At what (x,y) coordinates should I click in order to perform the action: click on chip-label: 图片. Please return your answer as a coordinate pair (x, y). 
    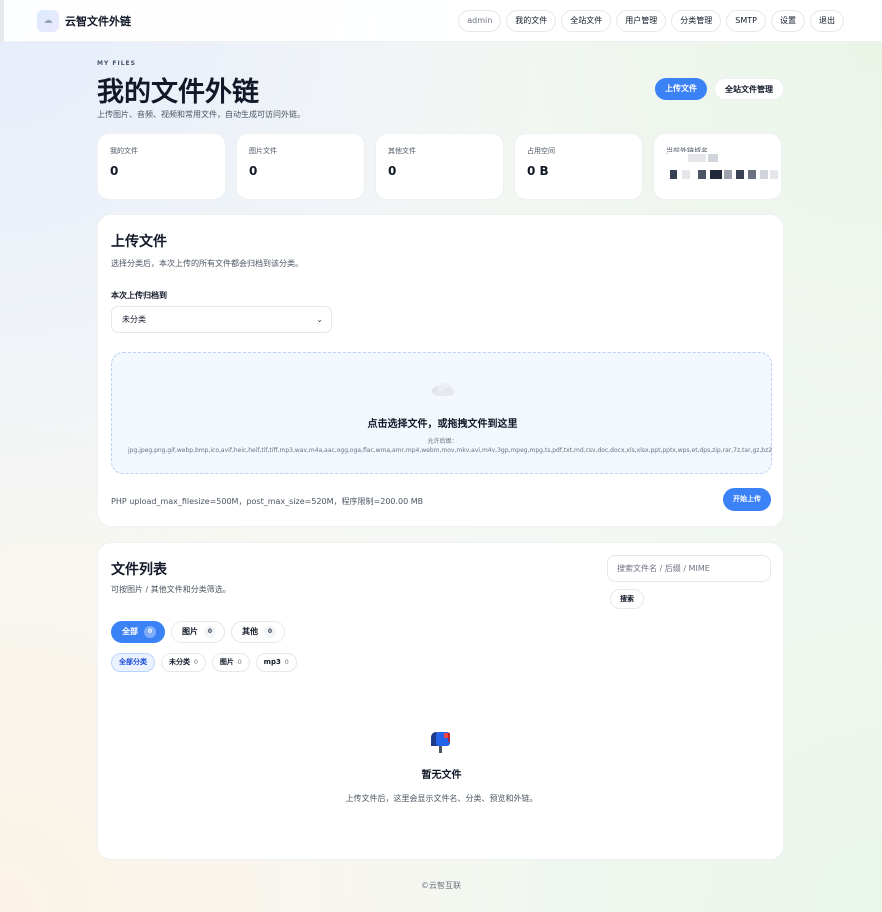
    Looking at the image, I should click on (226, 662).